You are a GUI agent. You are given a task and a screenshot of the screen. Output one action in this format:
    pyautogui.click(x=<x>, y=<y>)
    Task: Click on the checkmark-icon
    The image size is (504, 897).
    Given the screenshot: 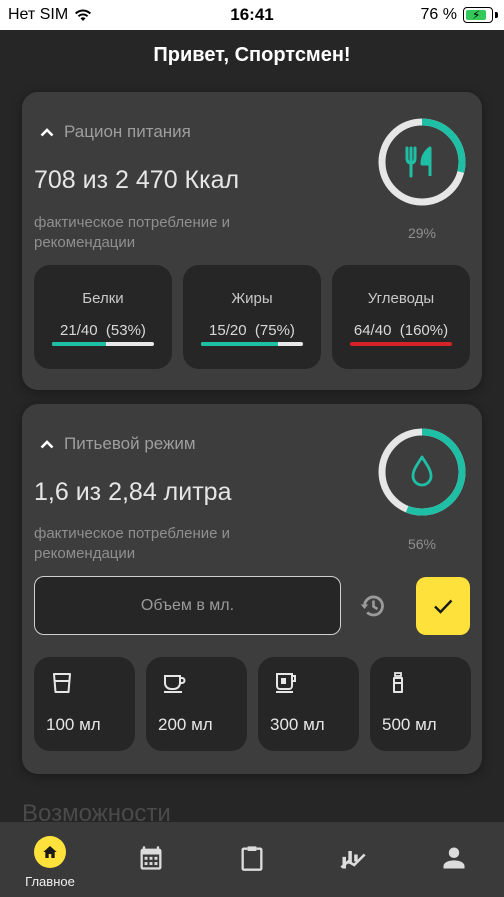 What is the action you would take?
    pyautogui.click(x=443, y=606)
    